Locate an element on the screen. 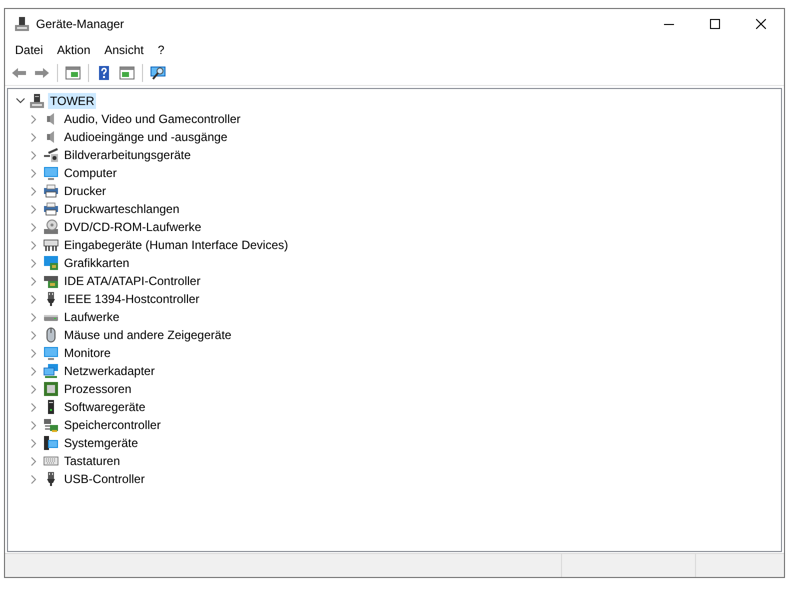 The image size is (794, 595). network-icon is located at coordinates (51, 371).